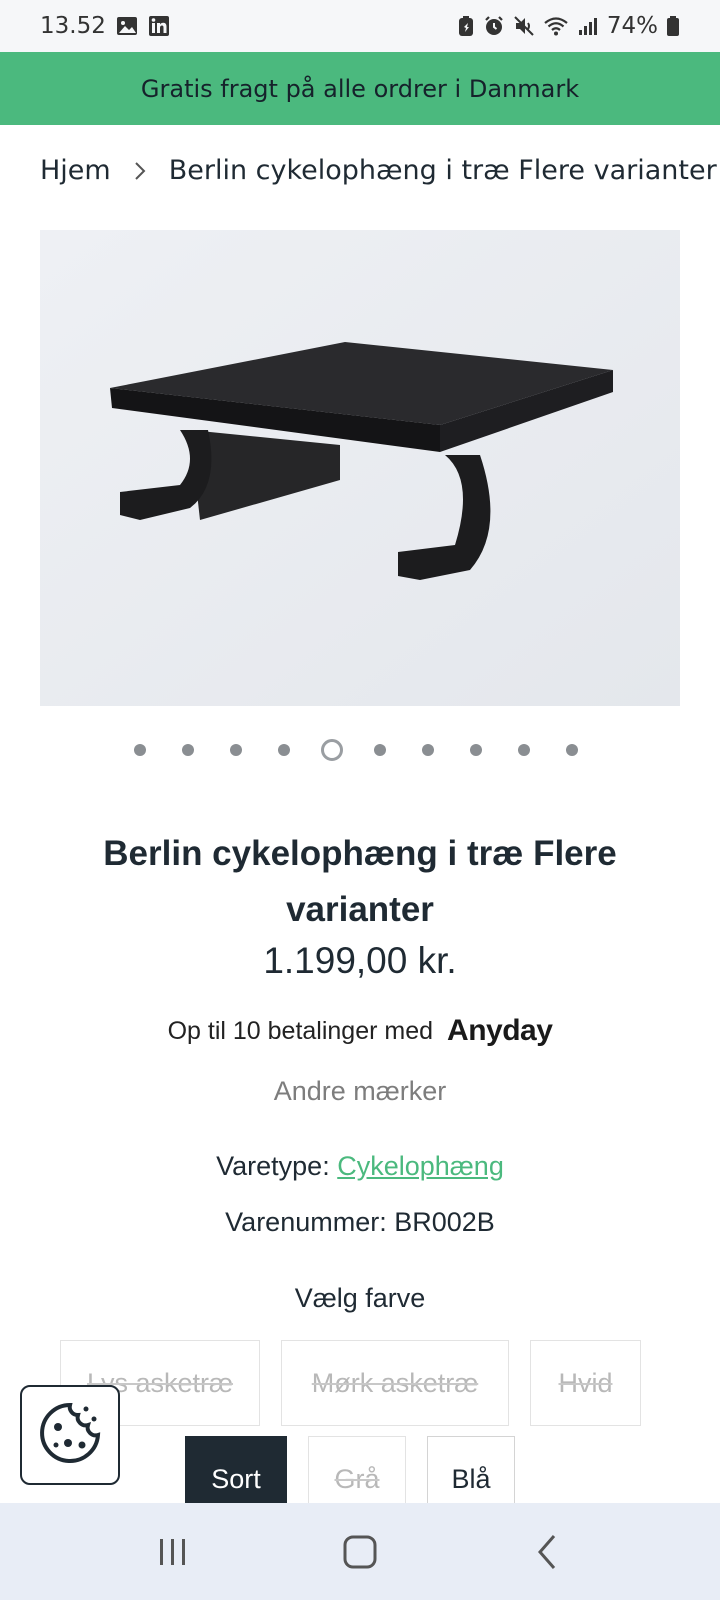 This screenshot has height=1600, width=720. I want to click on color-option-hvid: Hvid, so click(585, 1383).